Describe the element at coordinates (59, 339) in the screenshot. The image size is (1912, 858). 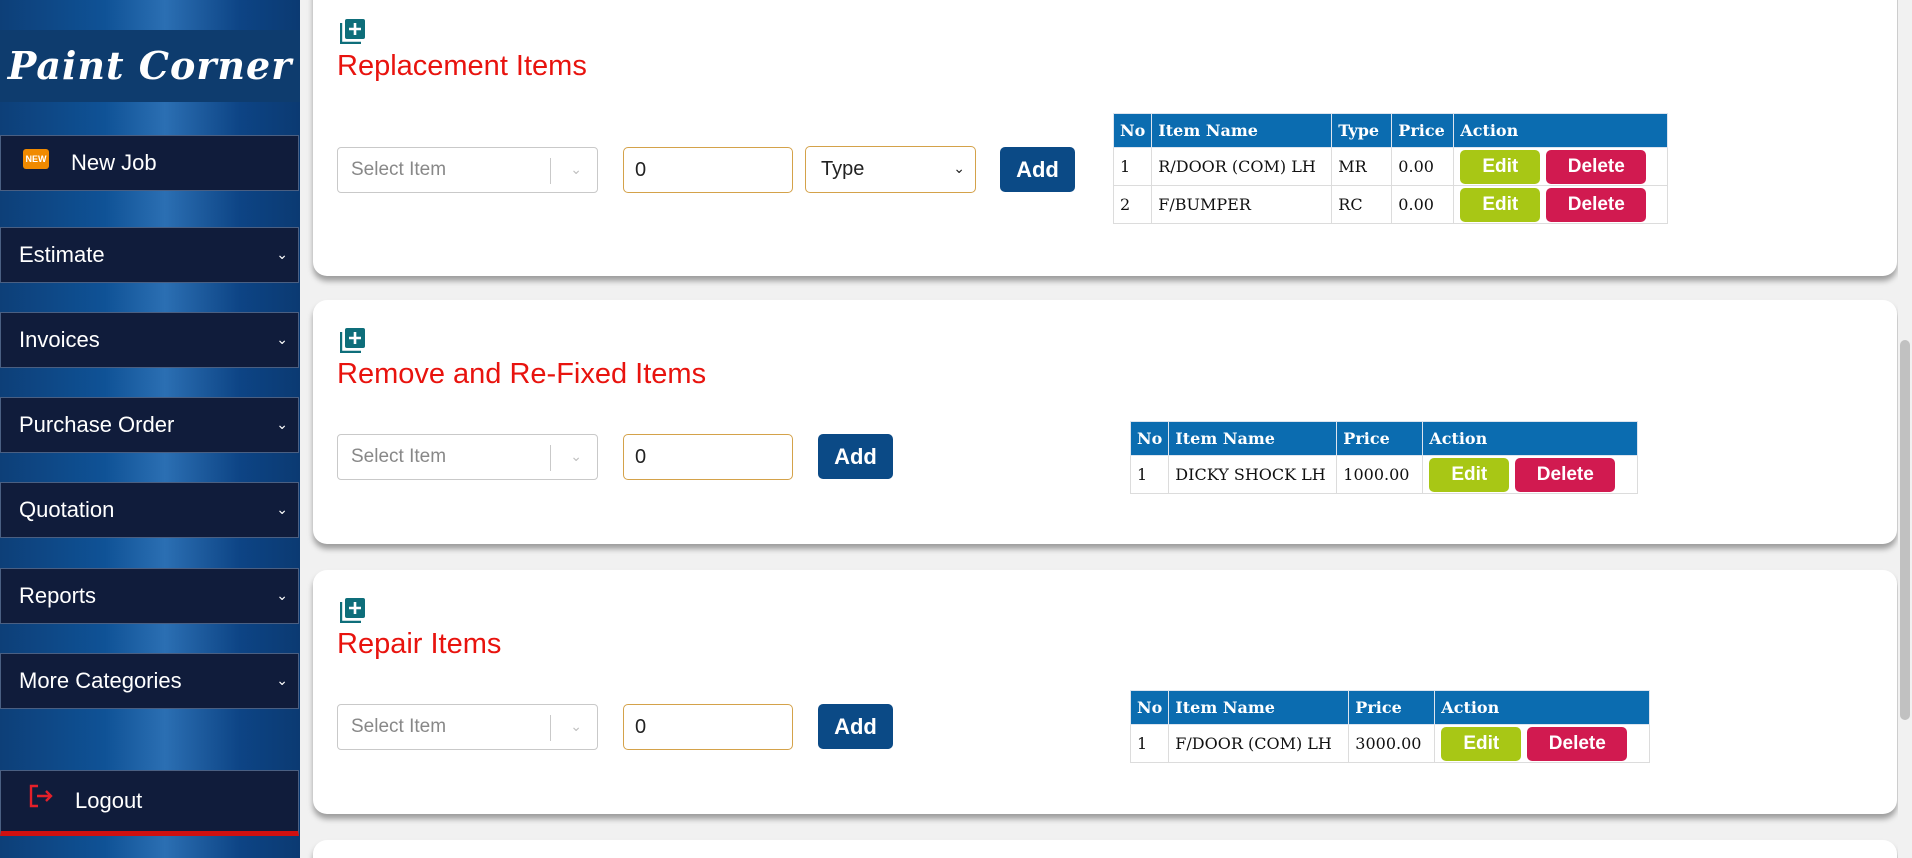
I see `sidebar-item-label: Invoices` at that location.